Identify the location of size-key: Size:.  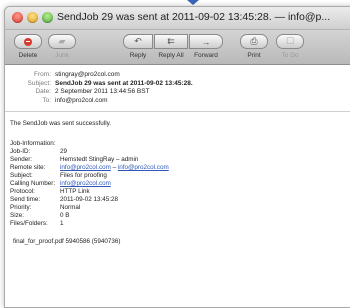
(17, 216).